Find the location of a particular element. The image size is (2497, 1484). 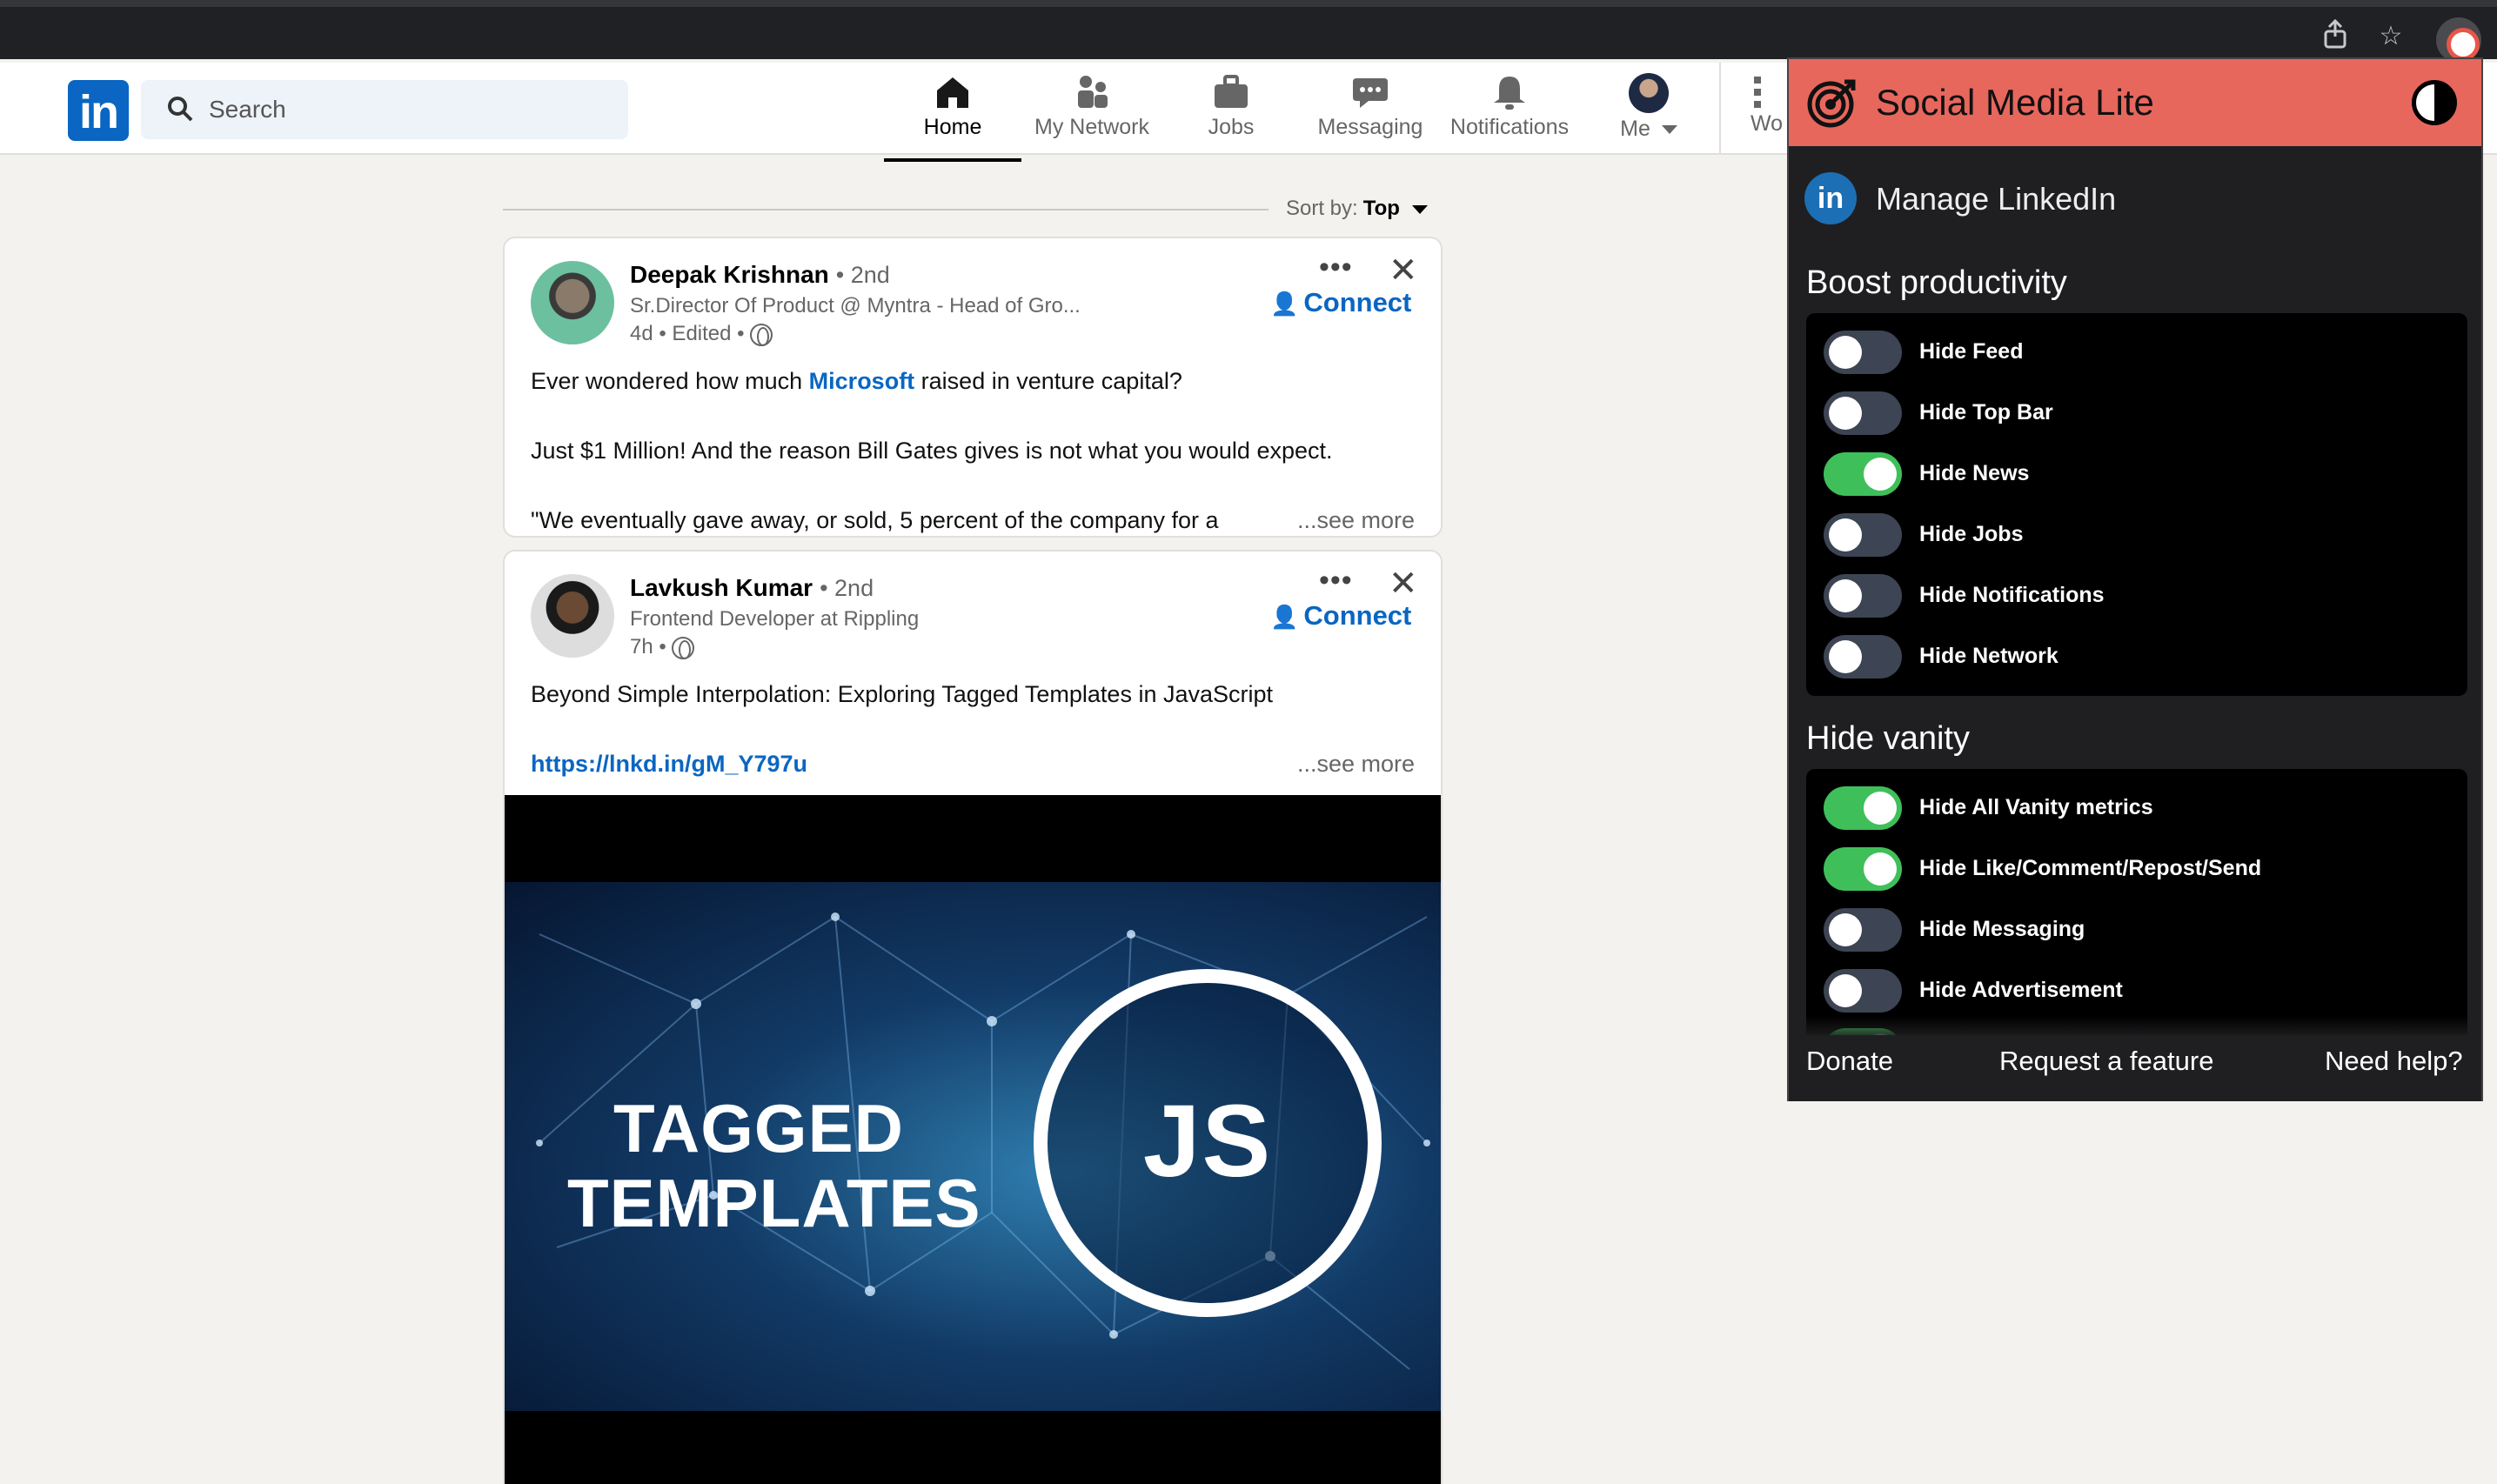

theme-toggle-icon is located at coordinates (2434, 102).